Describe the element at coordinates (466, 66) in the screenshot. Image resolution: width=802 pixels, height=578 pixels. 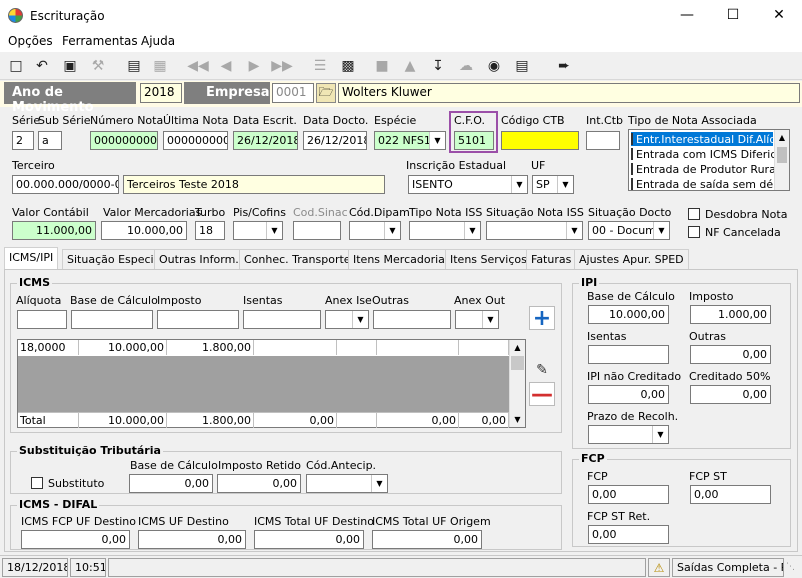
I see `cloud-icon: ☁` at that location.